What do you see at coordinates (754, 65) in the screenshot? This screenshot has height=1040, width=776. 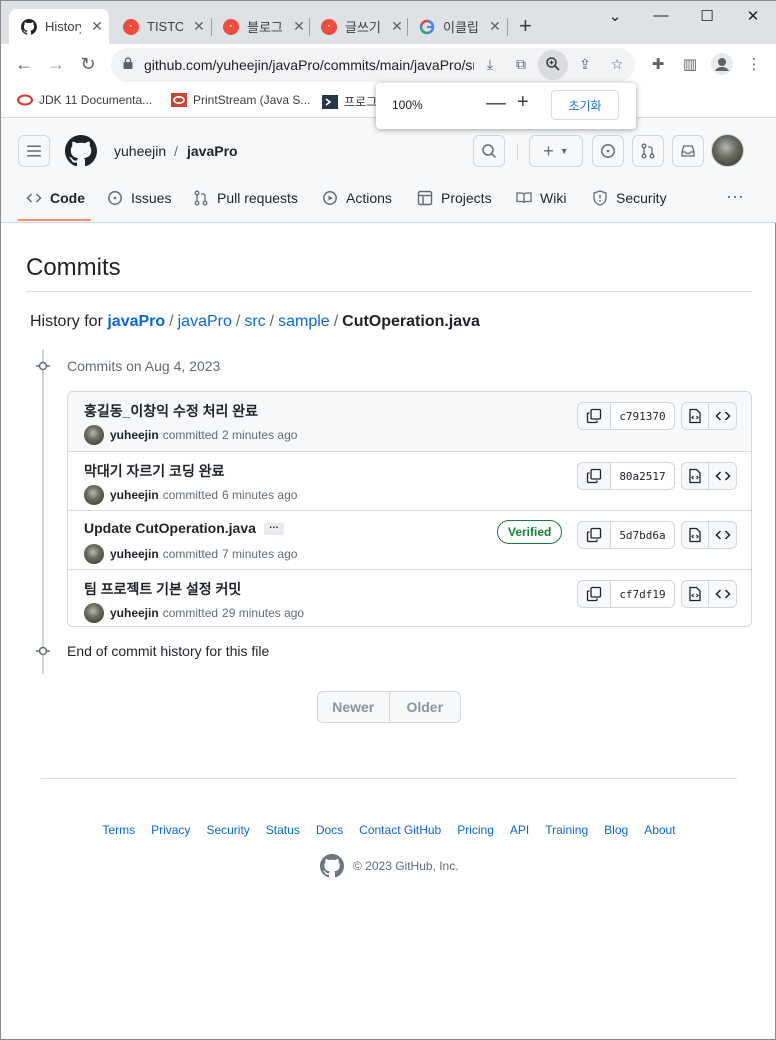 I see `menu-kebab-icon: ⋮` at bounding box center [754, 65].